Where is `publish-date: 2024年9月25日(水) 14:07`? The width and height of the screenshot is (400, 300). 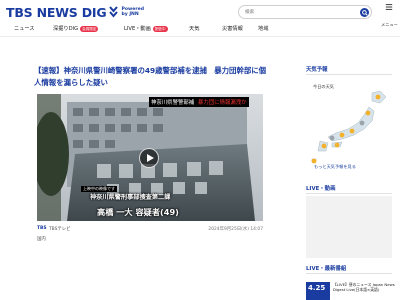 publish-date: 2024年9月25日(水) 14:07 is located at coordinates (235, 229).